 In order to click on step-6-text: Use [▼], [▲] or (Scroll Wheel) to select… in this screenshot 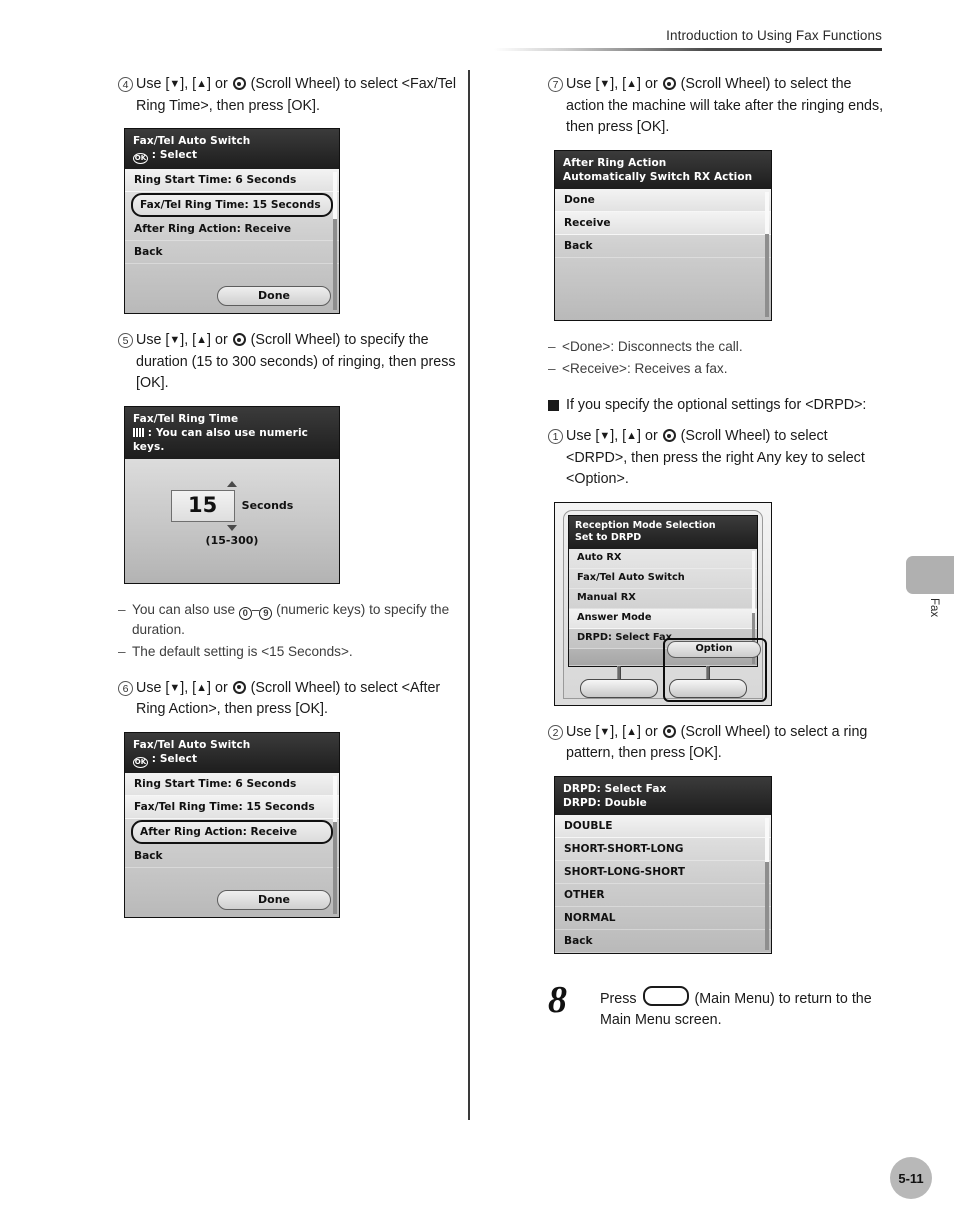, I will do `click(288, 698)`.